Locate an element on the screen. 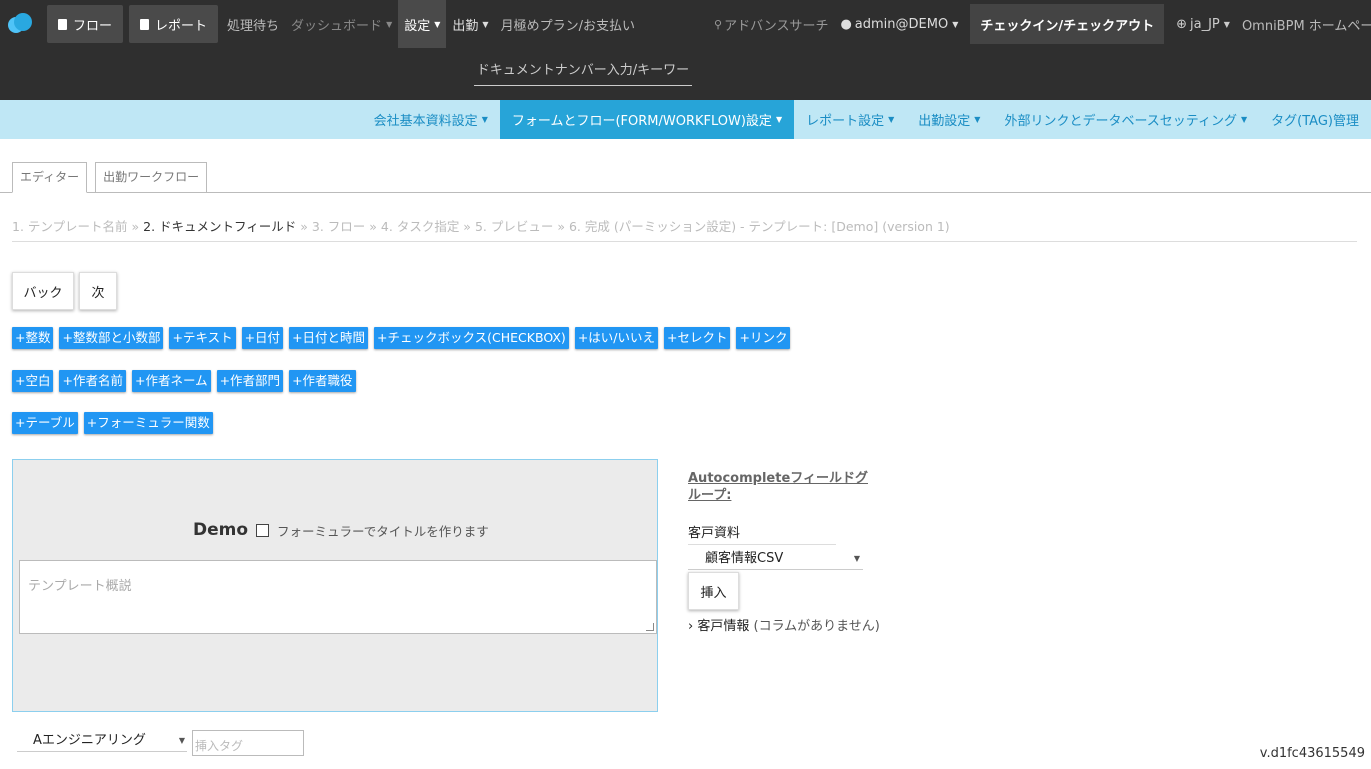 The width and height of the screenshot is (1371, 769). nav-pending: 処理待ち is located at coordinates (253, 24).